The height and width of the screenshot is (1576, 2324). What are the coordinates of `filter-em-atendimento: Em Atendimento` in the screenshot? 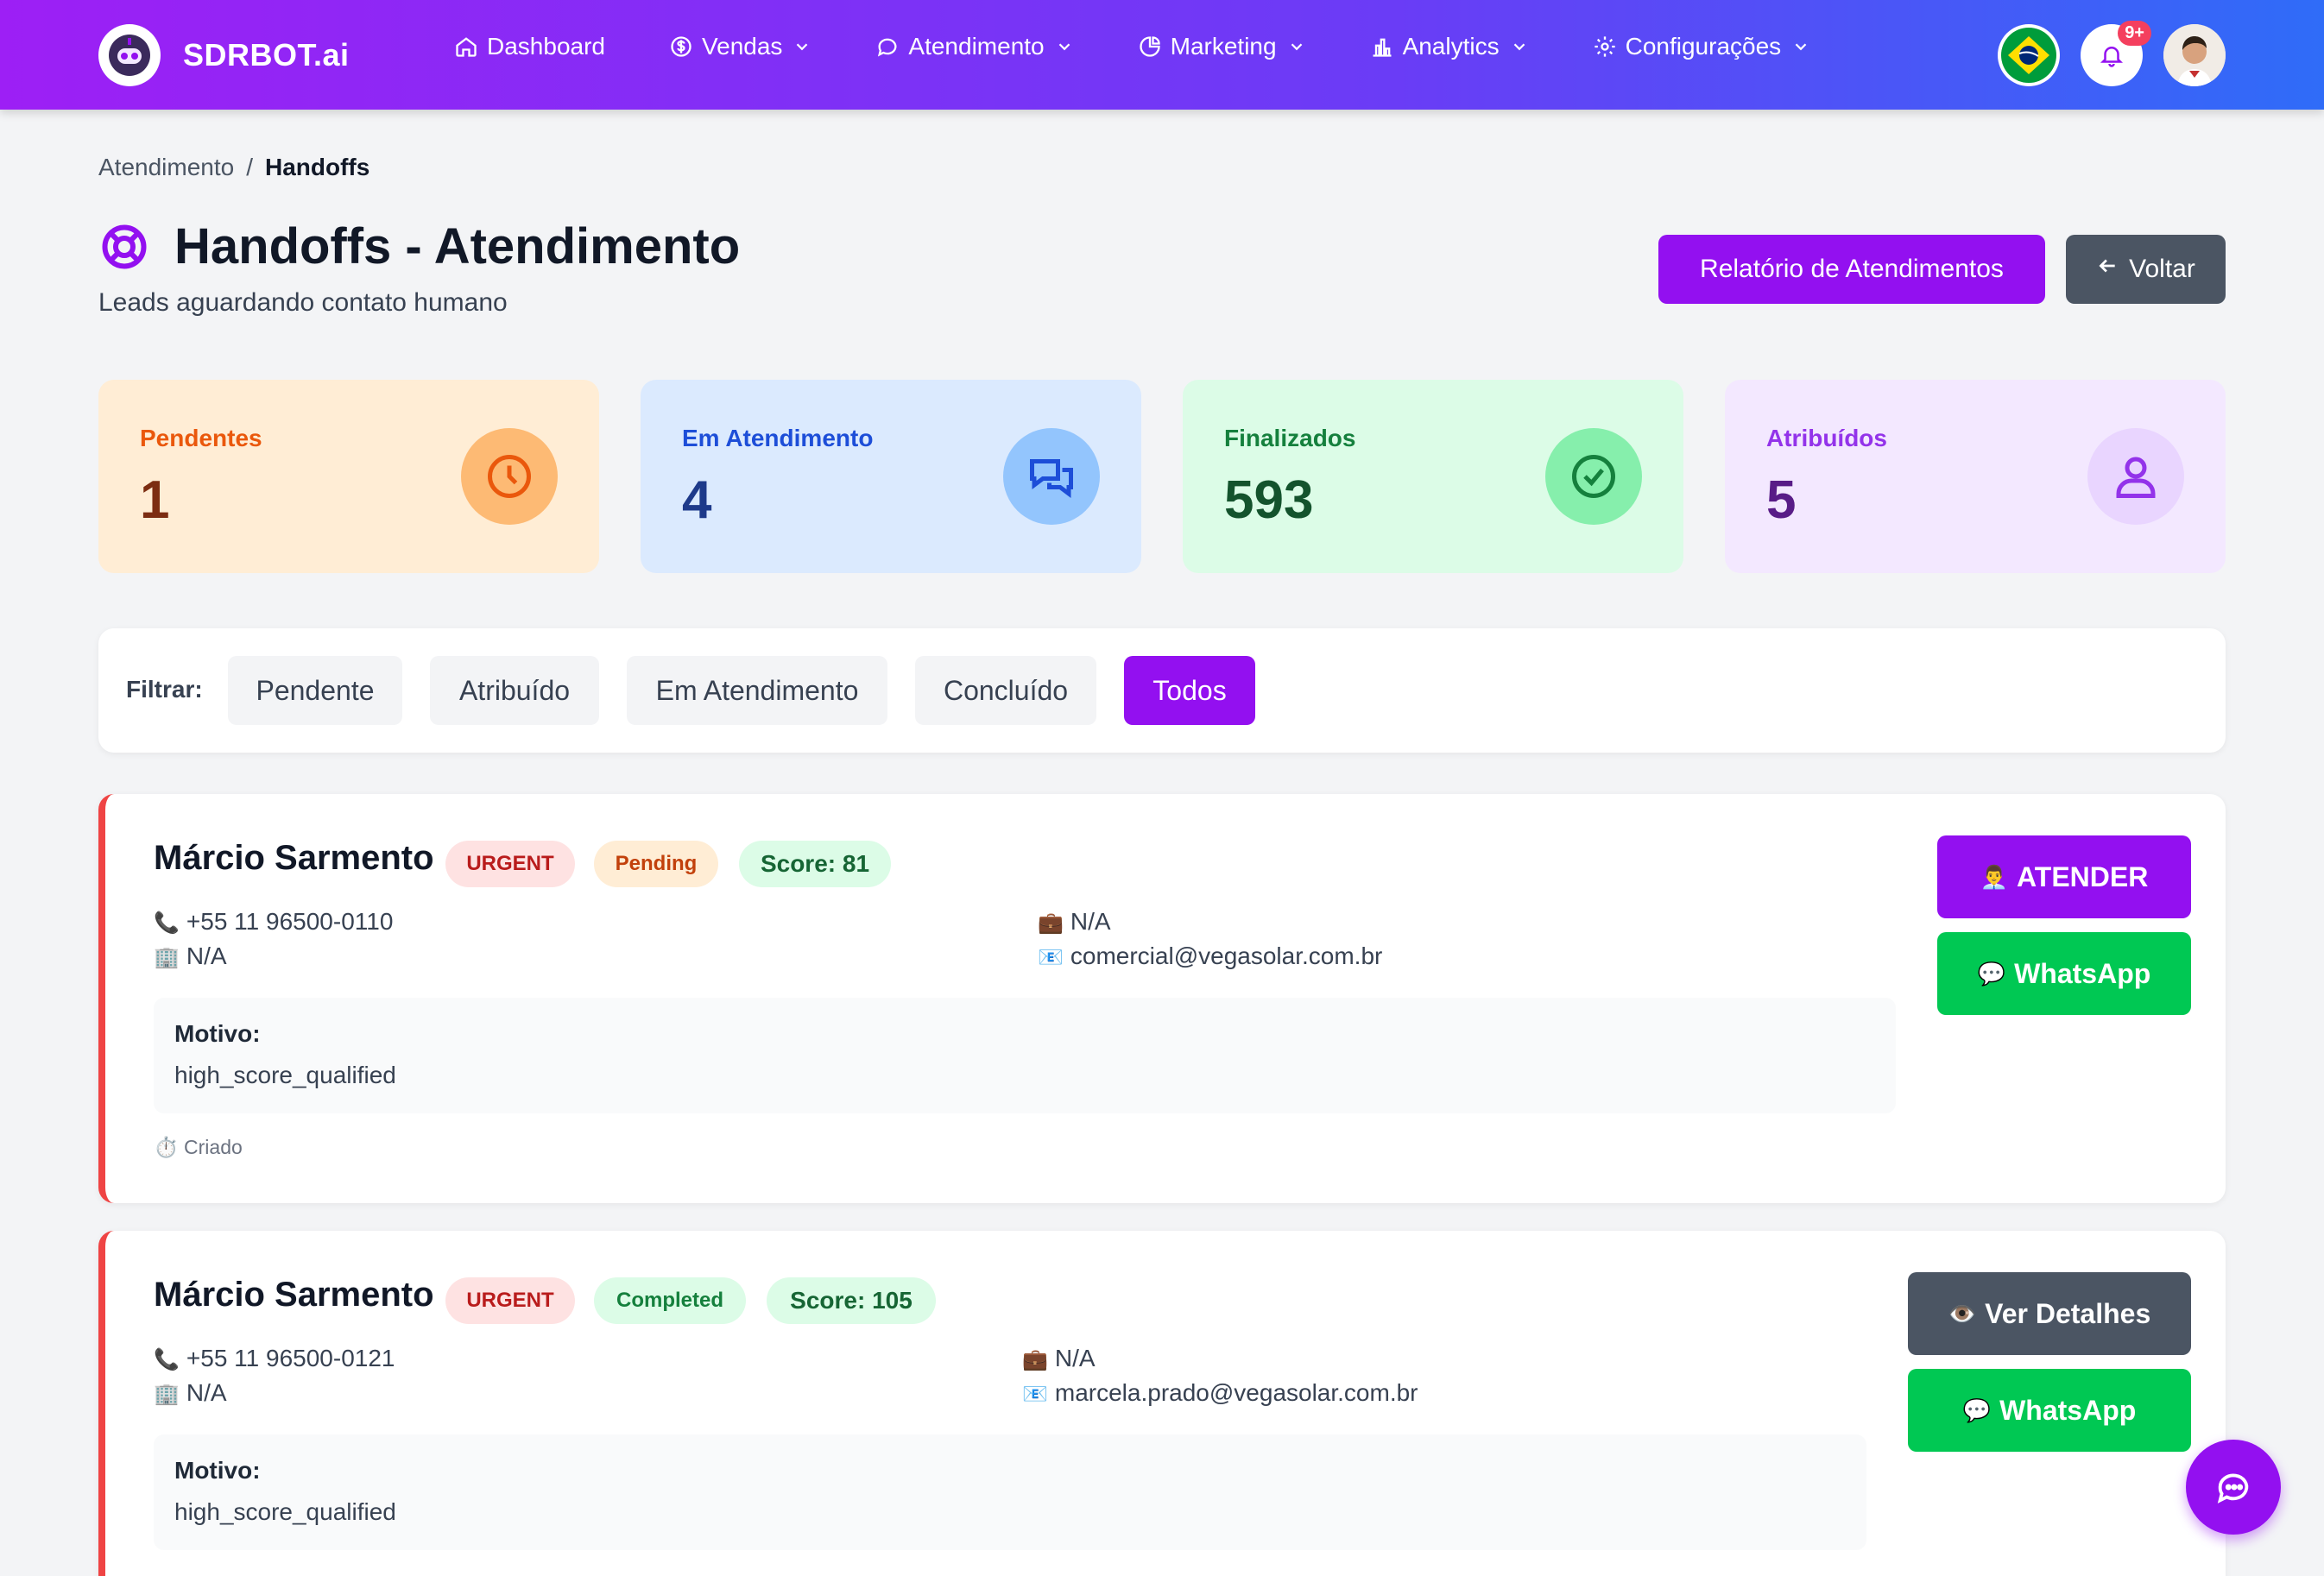 It's located at (757, 690).